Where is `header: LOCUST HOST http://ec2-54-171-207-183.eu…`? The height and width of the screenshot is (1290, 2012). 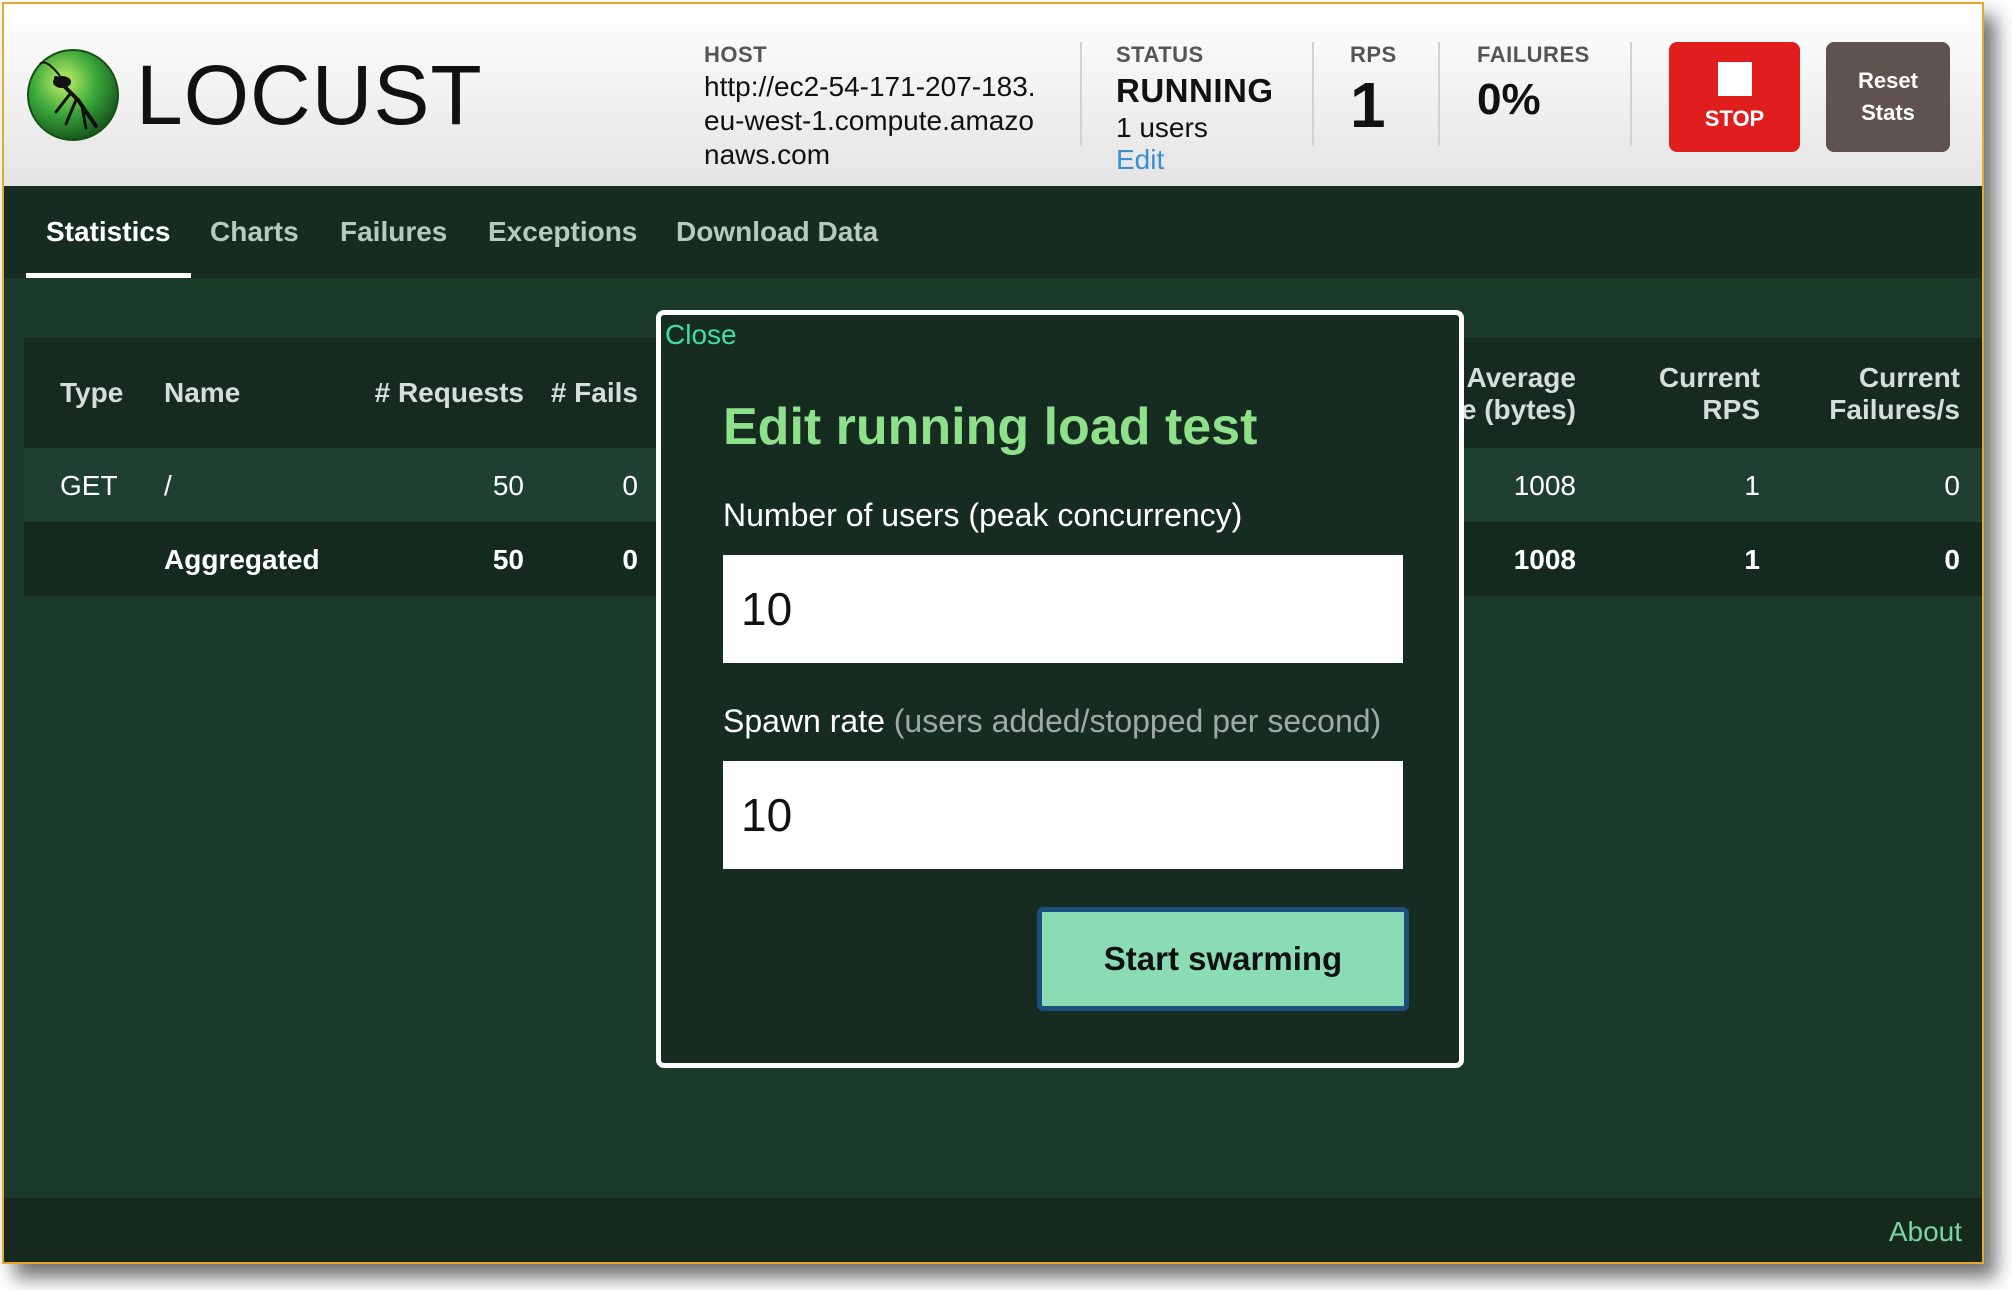 header: LOCUST HOST http://ec2-54-171-207-183.eu… is located at coordinates (993, 95).